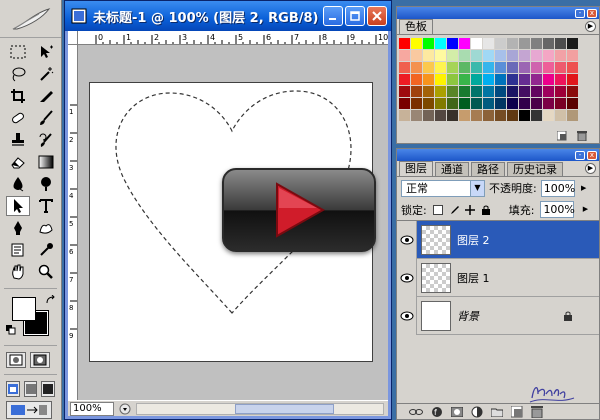  What do you see at coordinates (73, 38) in the screenshot?
I see `ruler-corner` at bounding box center [73, 38].